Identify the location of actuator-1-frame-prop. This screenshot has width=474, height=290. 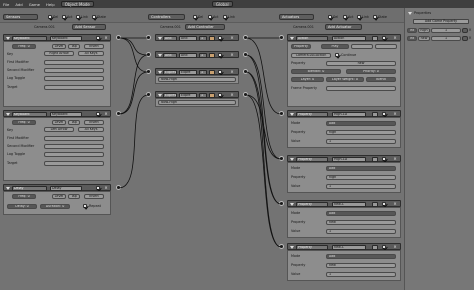
(361, 88).